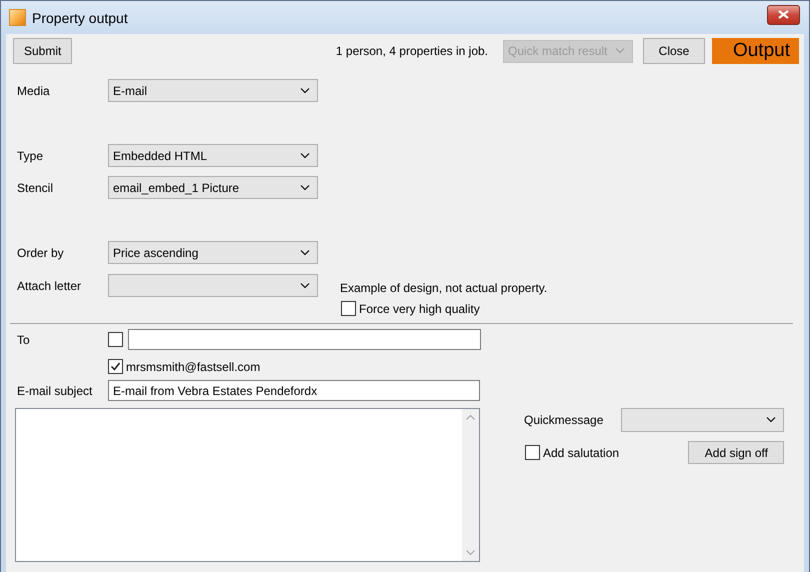 The width and height of the screenshot is (810, 572). What do you see at coordinates (470, 552) in the screenshot?
I see `scroll-down-icon` at bounding box center [470, 552].